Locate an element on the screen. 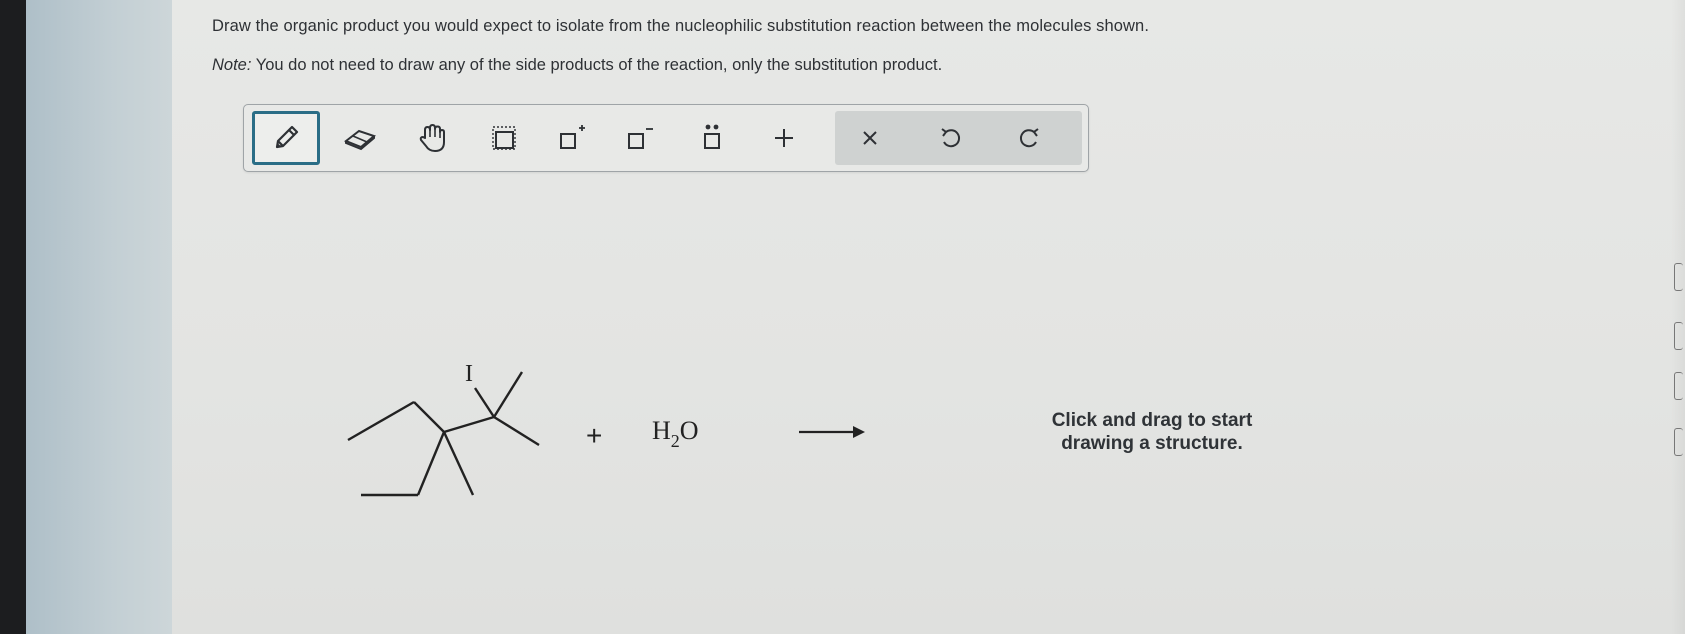 The width and height of the screenshot is (1685, 634). reaction-arrow is located at coordinates (832, 432).